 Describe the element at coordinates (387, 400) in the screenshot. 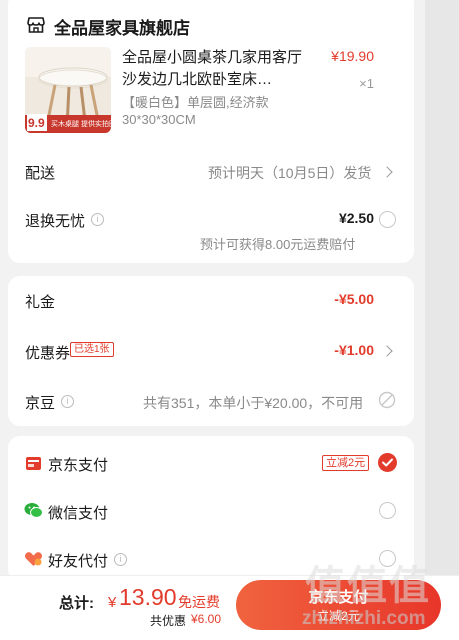

I see `unavailable-icon` at that location.